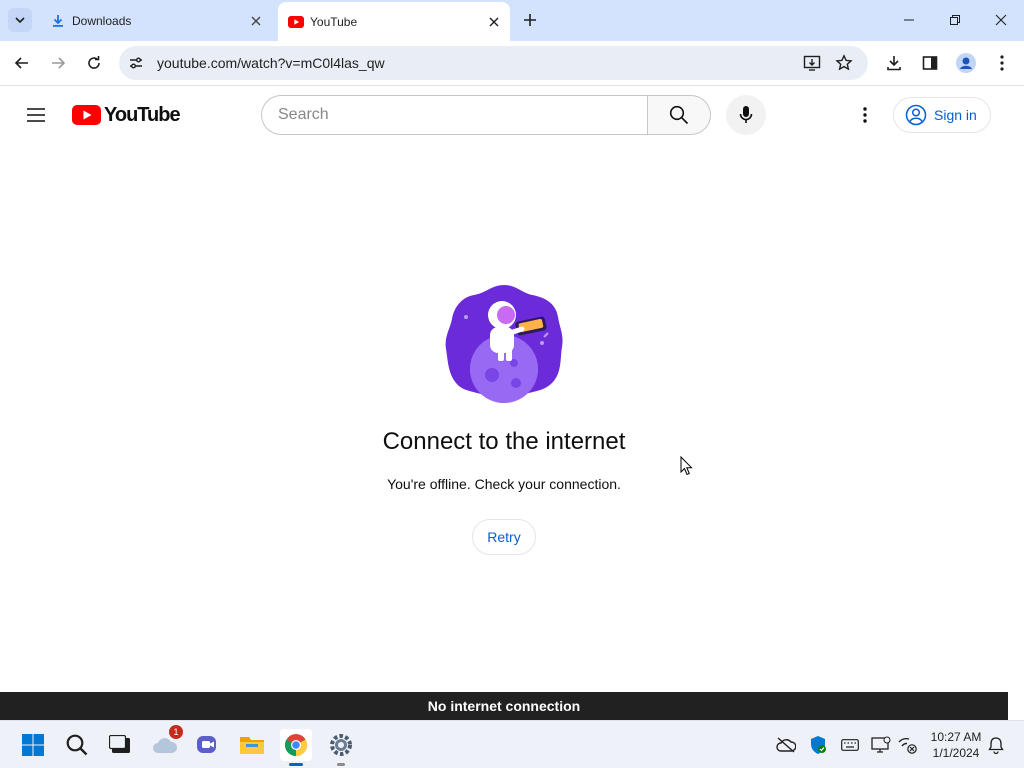  Describe the element at coordinates (881, 745) in the screenshot. I see `display-icon` at that location.